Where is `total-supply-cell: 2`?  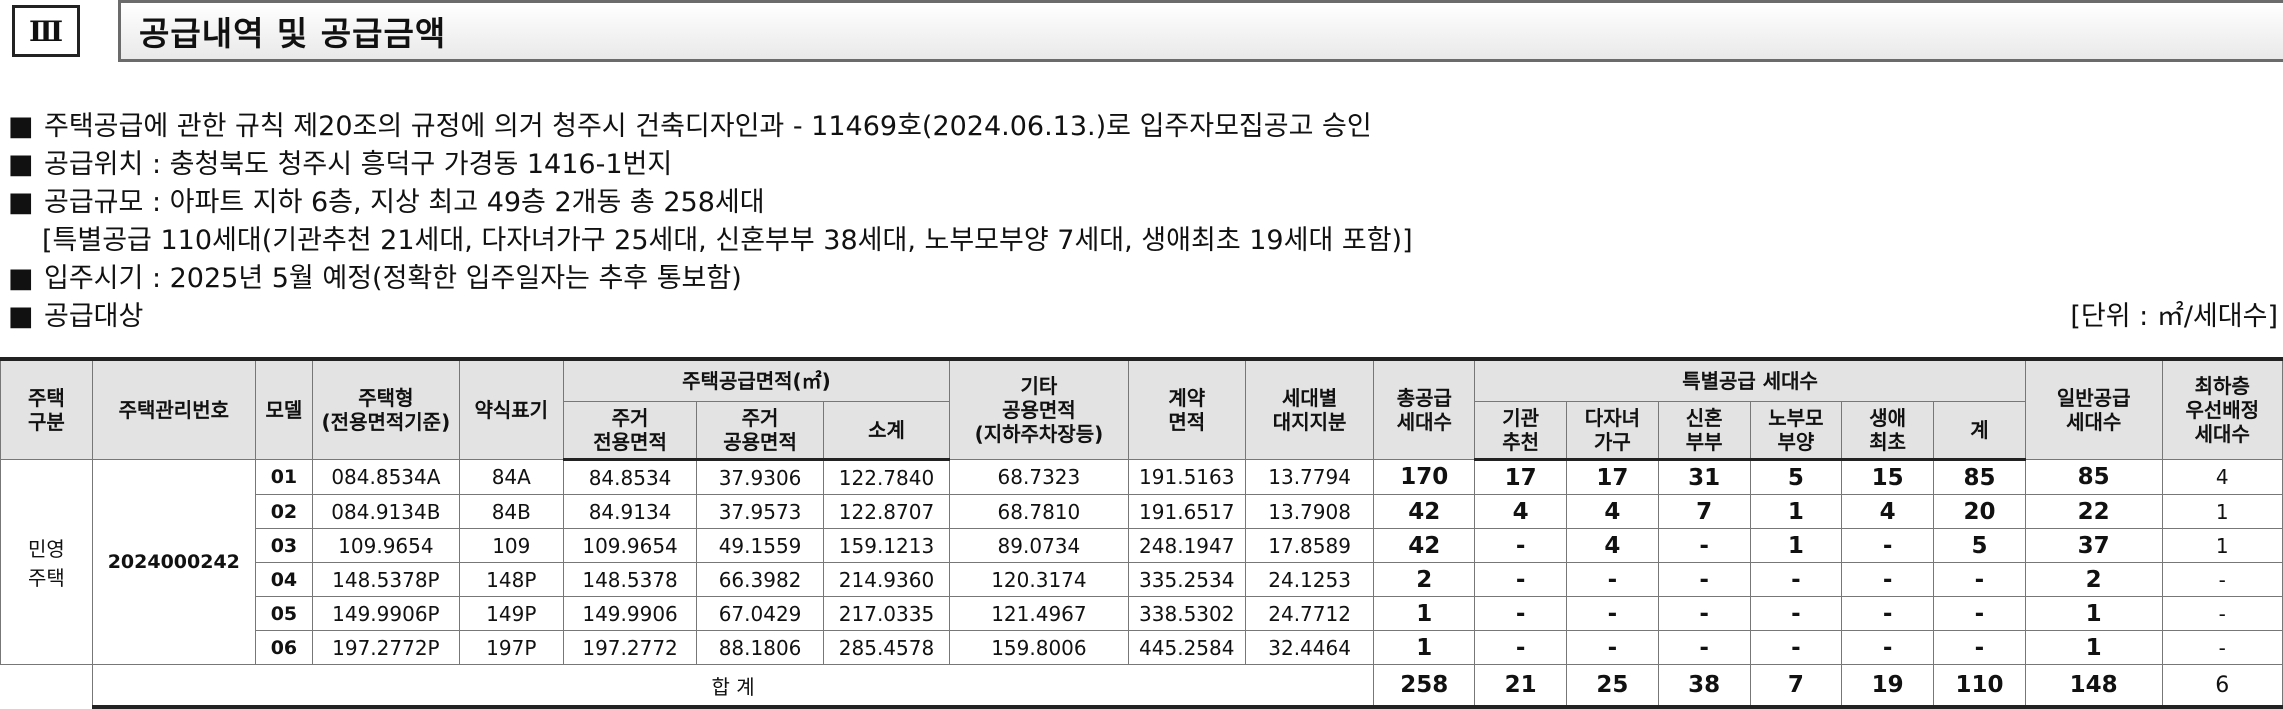 total-supply-cell: 2 is located at coordinates (1424, 579).